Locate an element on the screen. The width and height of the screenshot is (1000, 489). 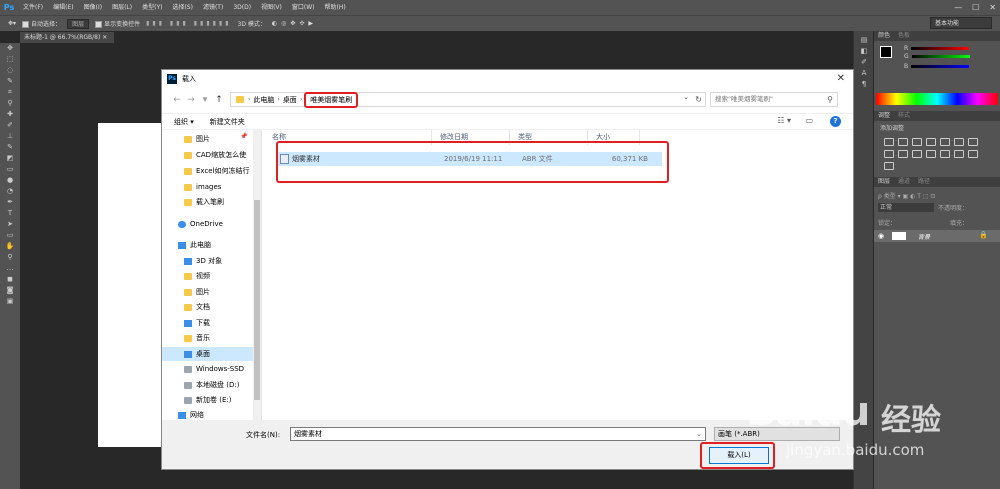
history-panel-icon: ▤ is located at coordinates (864, 40).